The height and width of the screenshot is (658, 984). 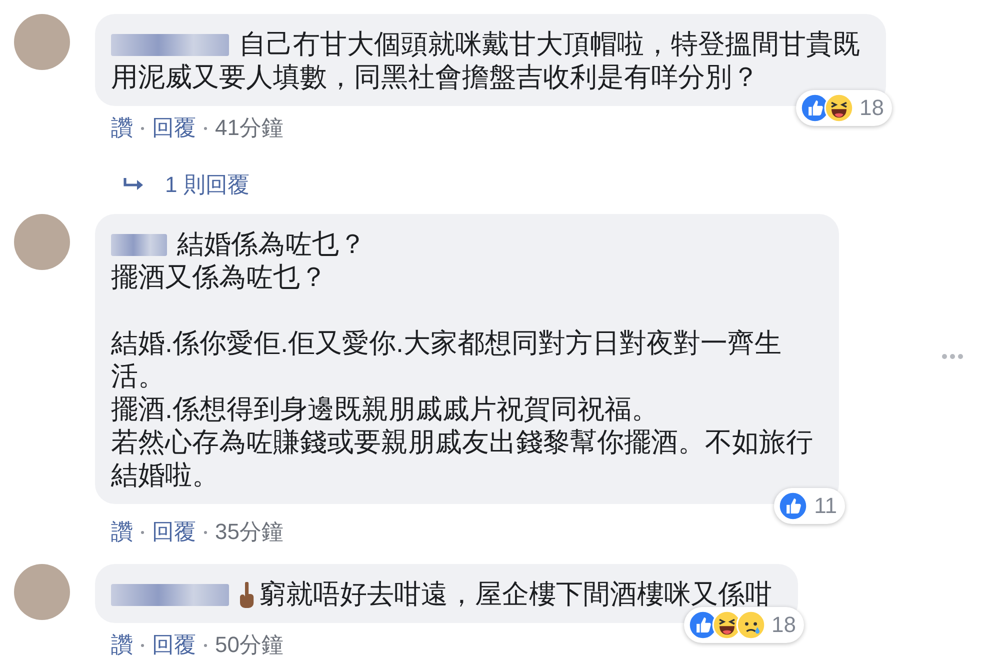 I want to click on comment-text: 擺酒.係想得到身邊既親朋戚戚片祝賀同祝福。, so click(x=385, y=409).